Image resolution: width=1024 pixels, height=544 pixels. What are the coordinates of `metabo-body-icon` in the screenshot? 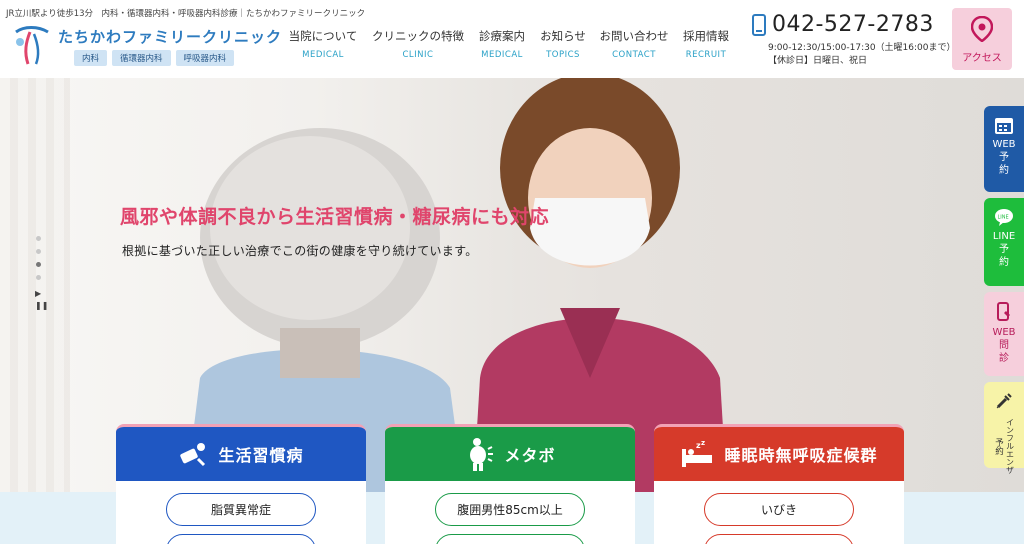 It's located at (482, 454).